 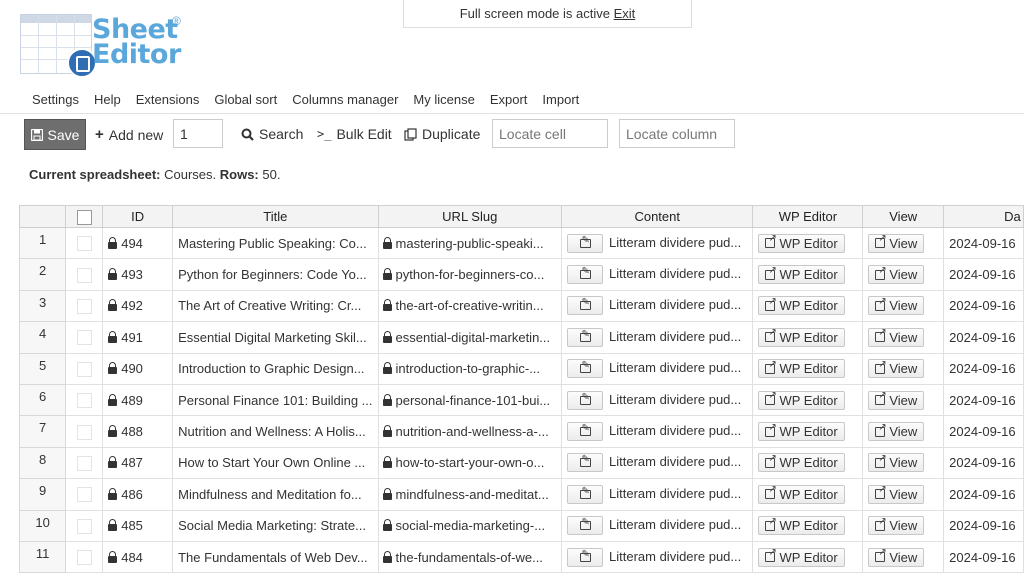 What do you see at coordinates (354, 134) in the screenshot?
I see `bulk-edit-button: >_ Bulk Edit` at bounding box center [354, 134].